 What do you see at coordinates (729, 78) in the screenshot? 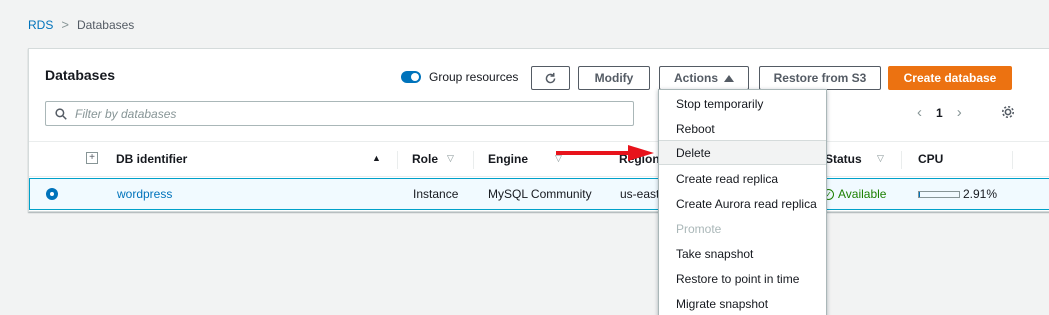
I see `caret-up-icon` at bounding box center [729, 78].